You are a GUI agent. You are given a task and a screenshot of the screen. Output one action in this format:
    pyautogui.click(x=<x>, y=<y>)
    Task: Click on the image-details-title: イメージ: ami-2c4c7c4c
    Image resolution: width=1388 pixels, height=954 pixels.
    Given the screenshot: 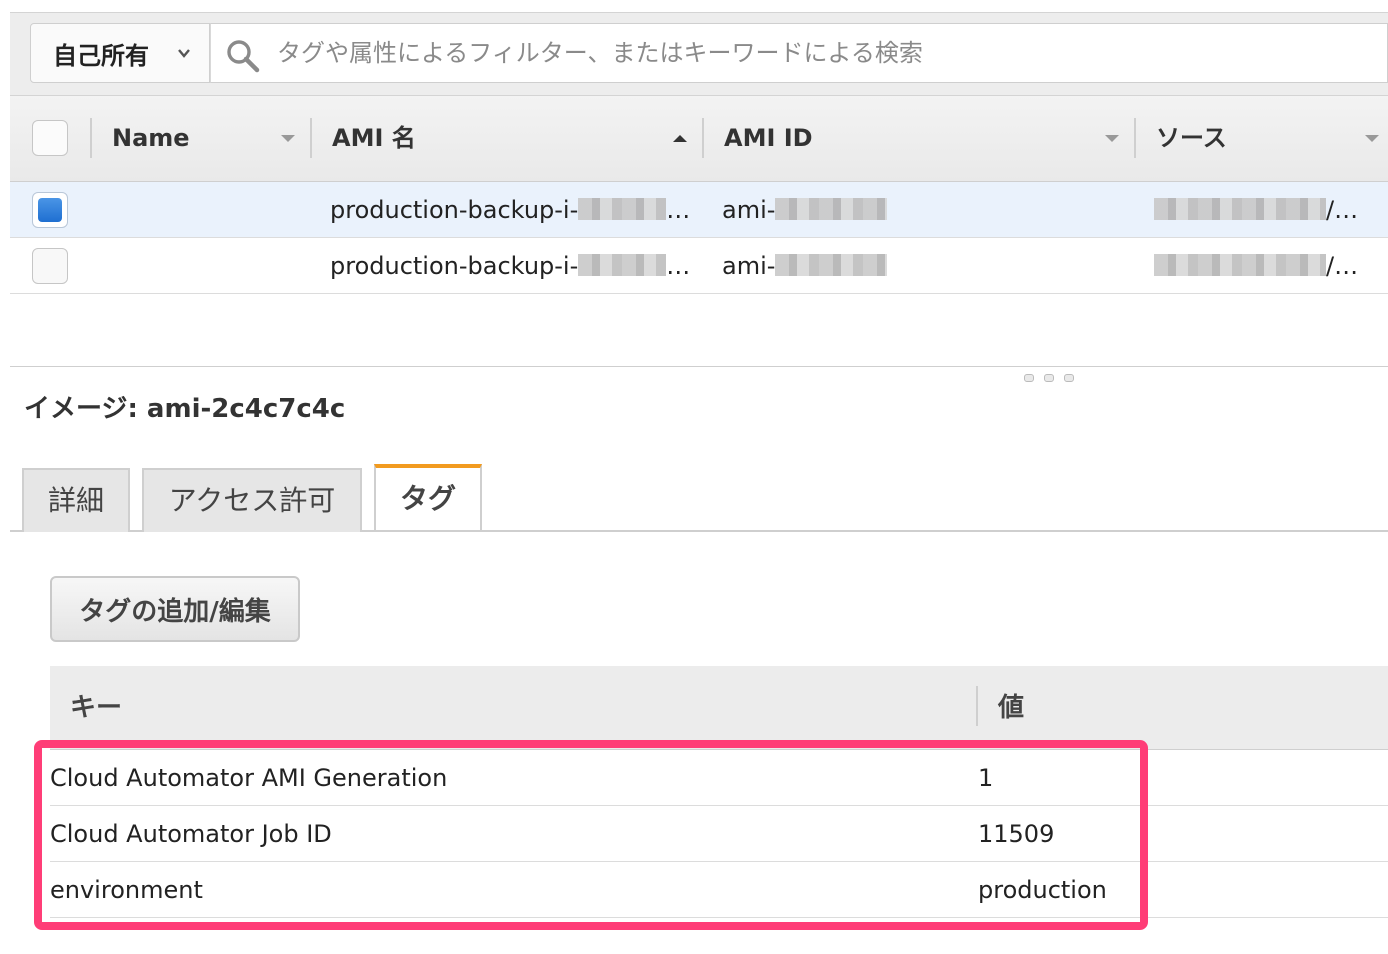 What is the action you would take?
    pyautogui.click(x=185, y=409)
    